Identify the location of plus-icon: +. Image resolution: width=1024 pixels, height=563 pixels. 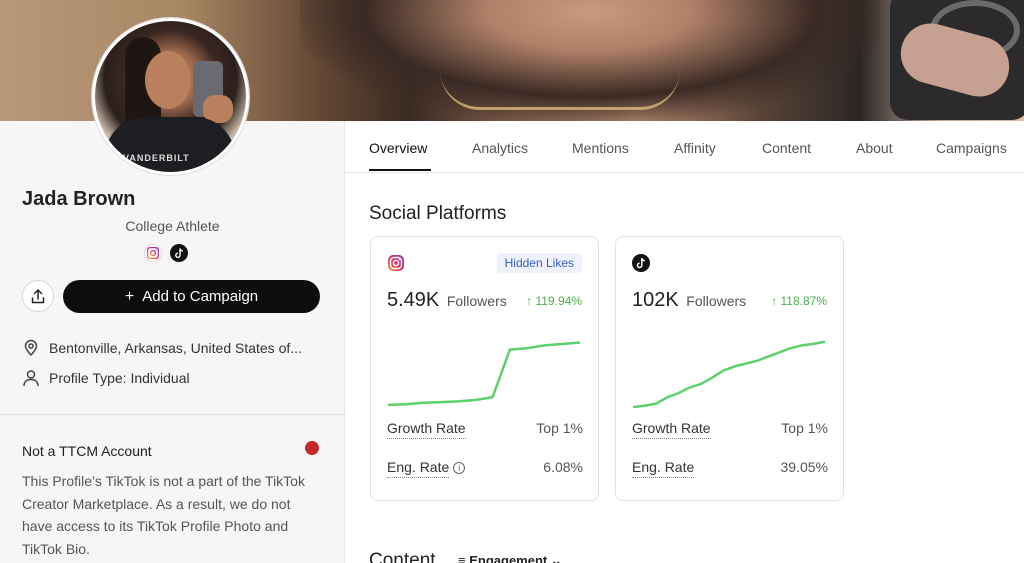
(129, 296).